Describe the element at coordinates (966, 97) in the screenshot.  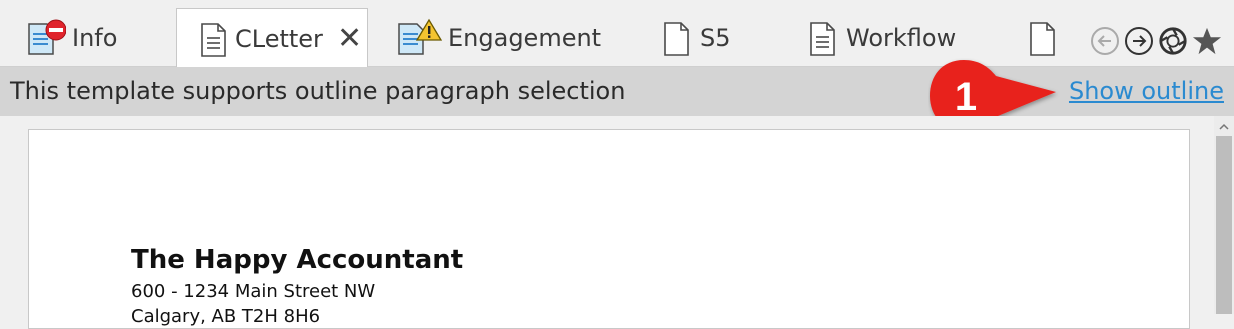
I see `callout-number: 1` at that location.